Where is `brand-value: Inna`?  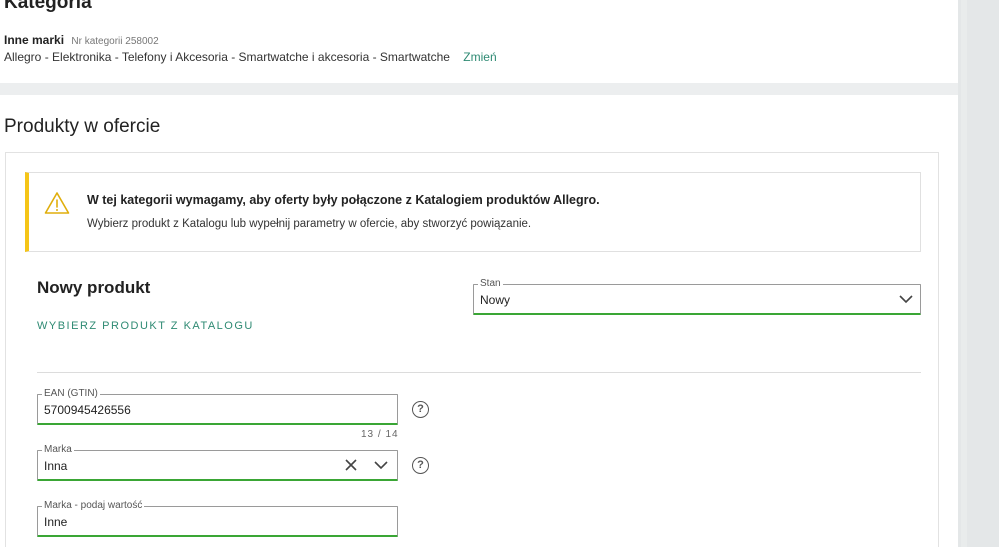
brand-value: Inna is located at coordinates (56, 466).